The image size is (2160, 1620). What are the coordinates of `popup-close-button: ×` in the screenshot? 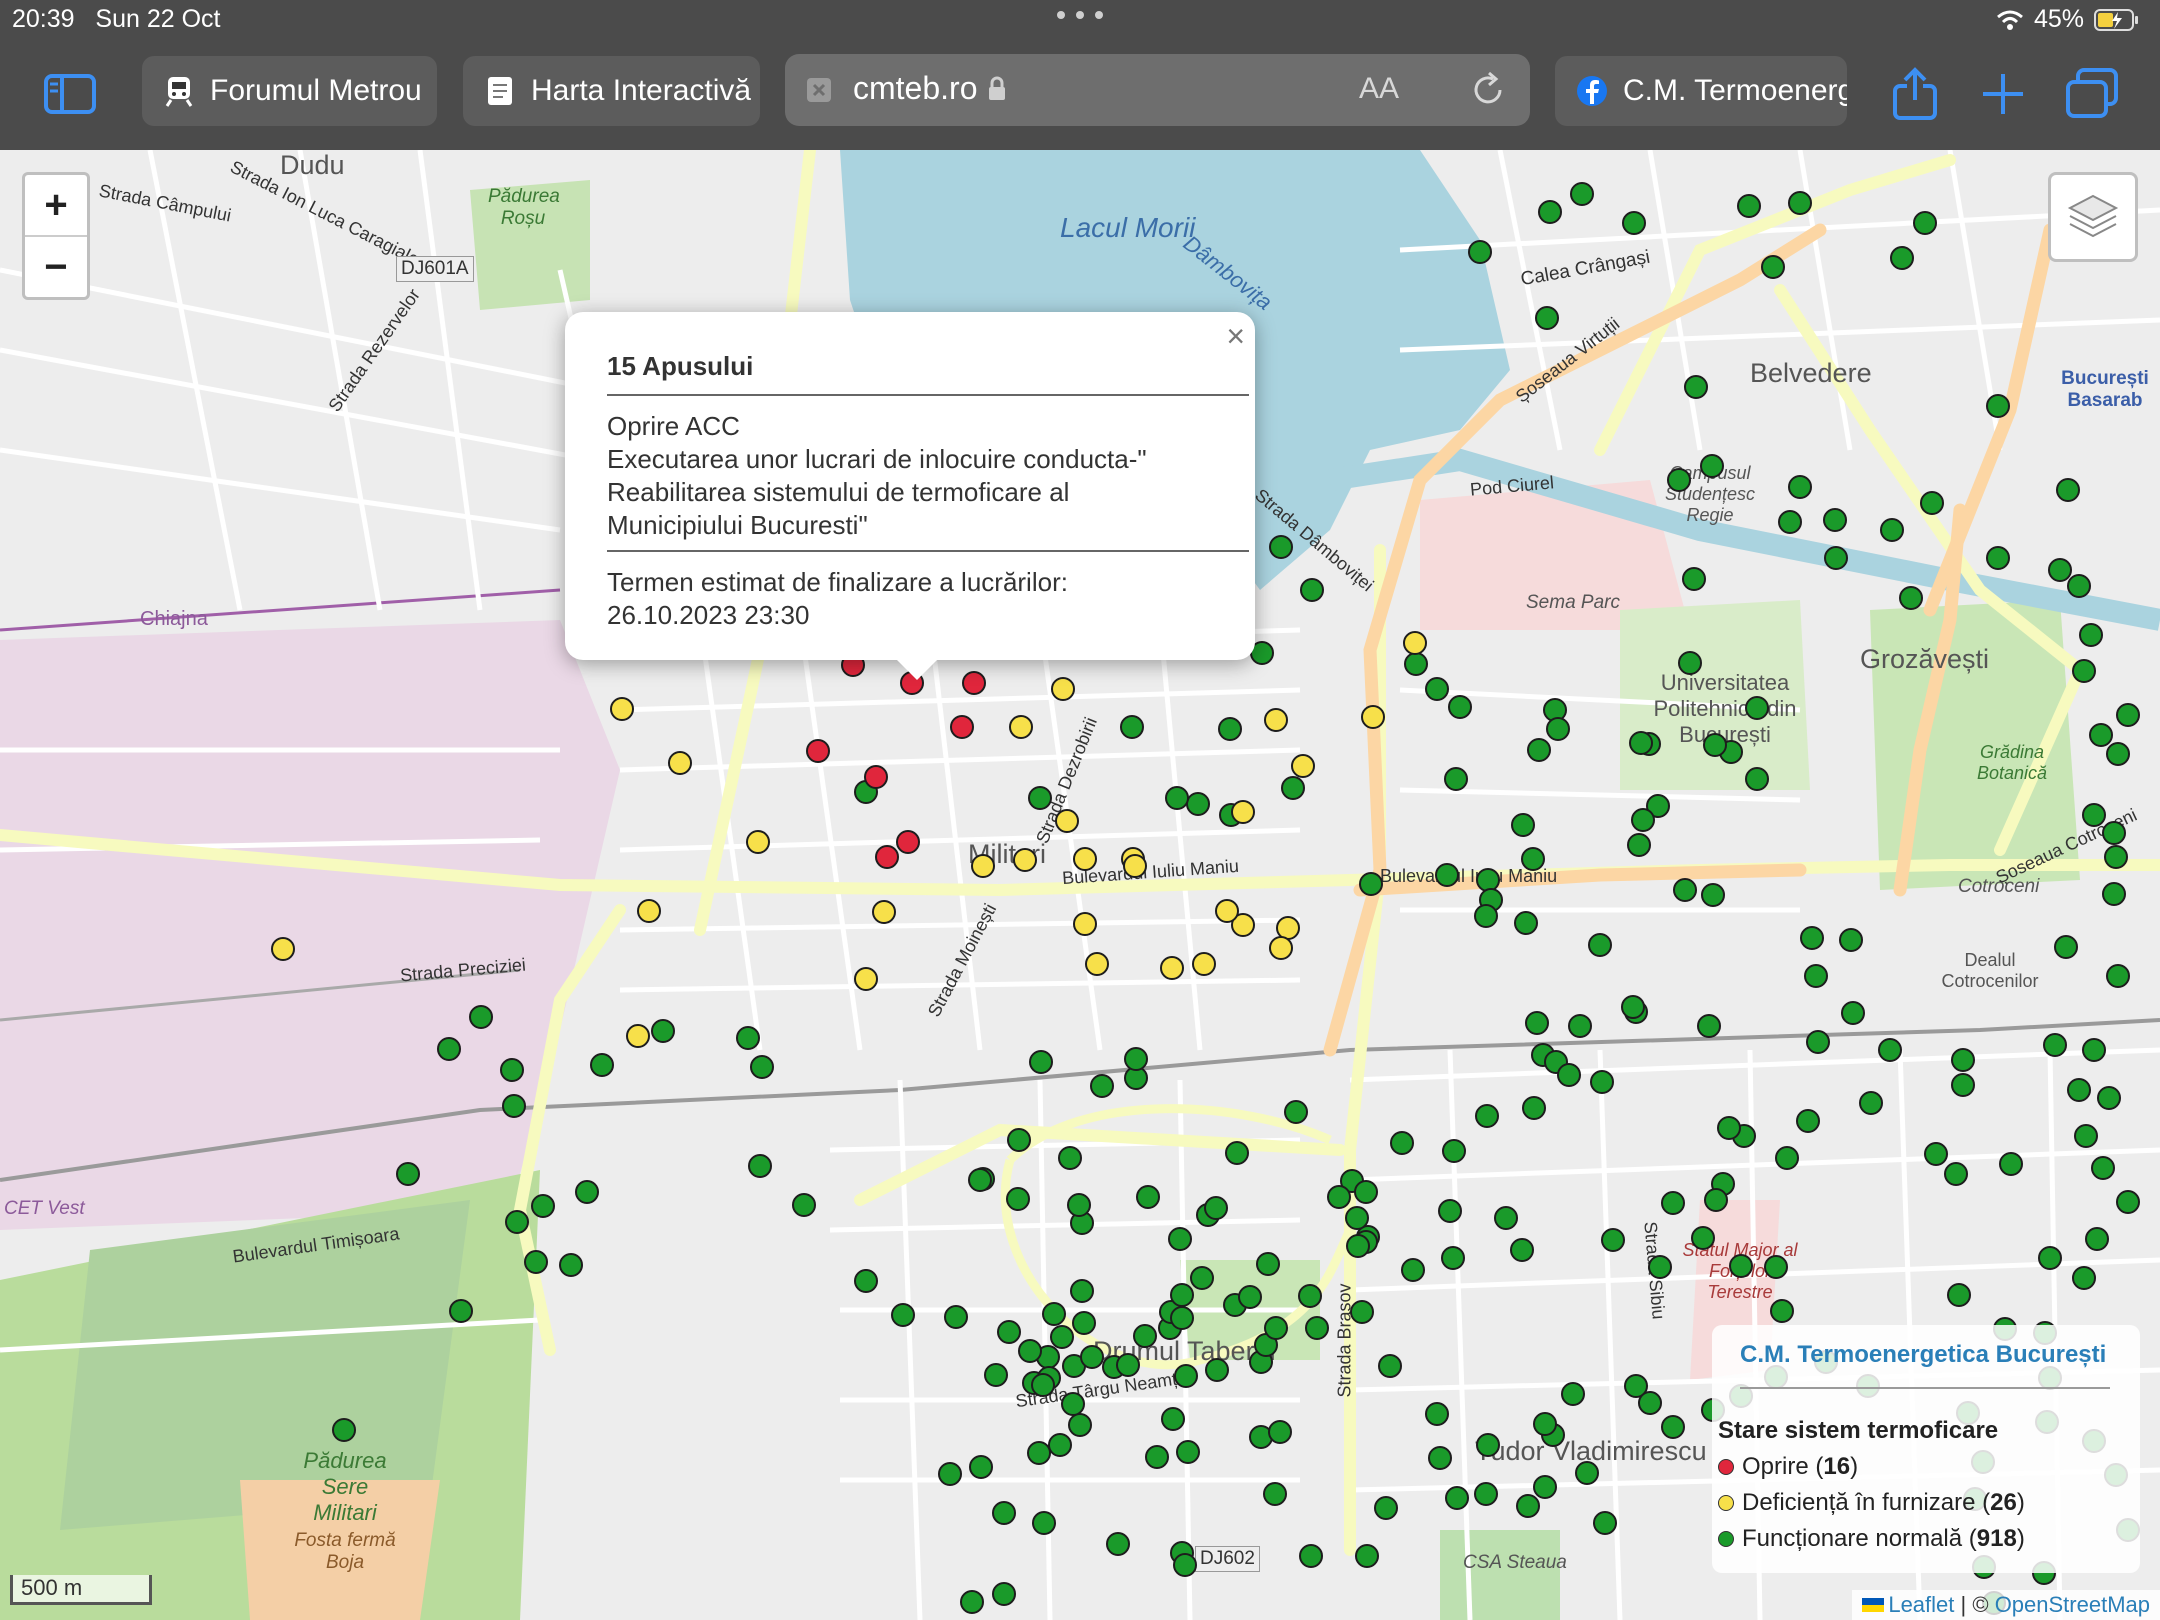 It's located at (1235, 336).